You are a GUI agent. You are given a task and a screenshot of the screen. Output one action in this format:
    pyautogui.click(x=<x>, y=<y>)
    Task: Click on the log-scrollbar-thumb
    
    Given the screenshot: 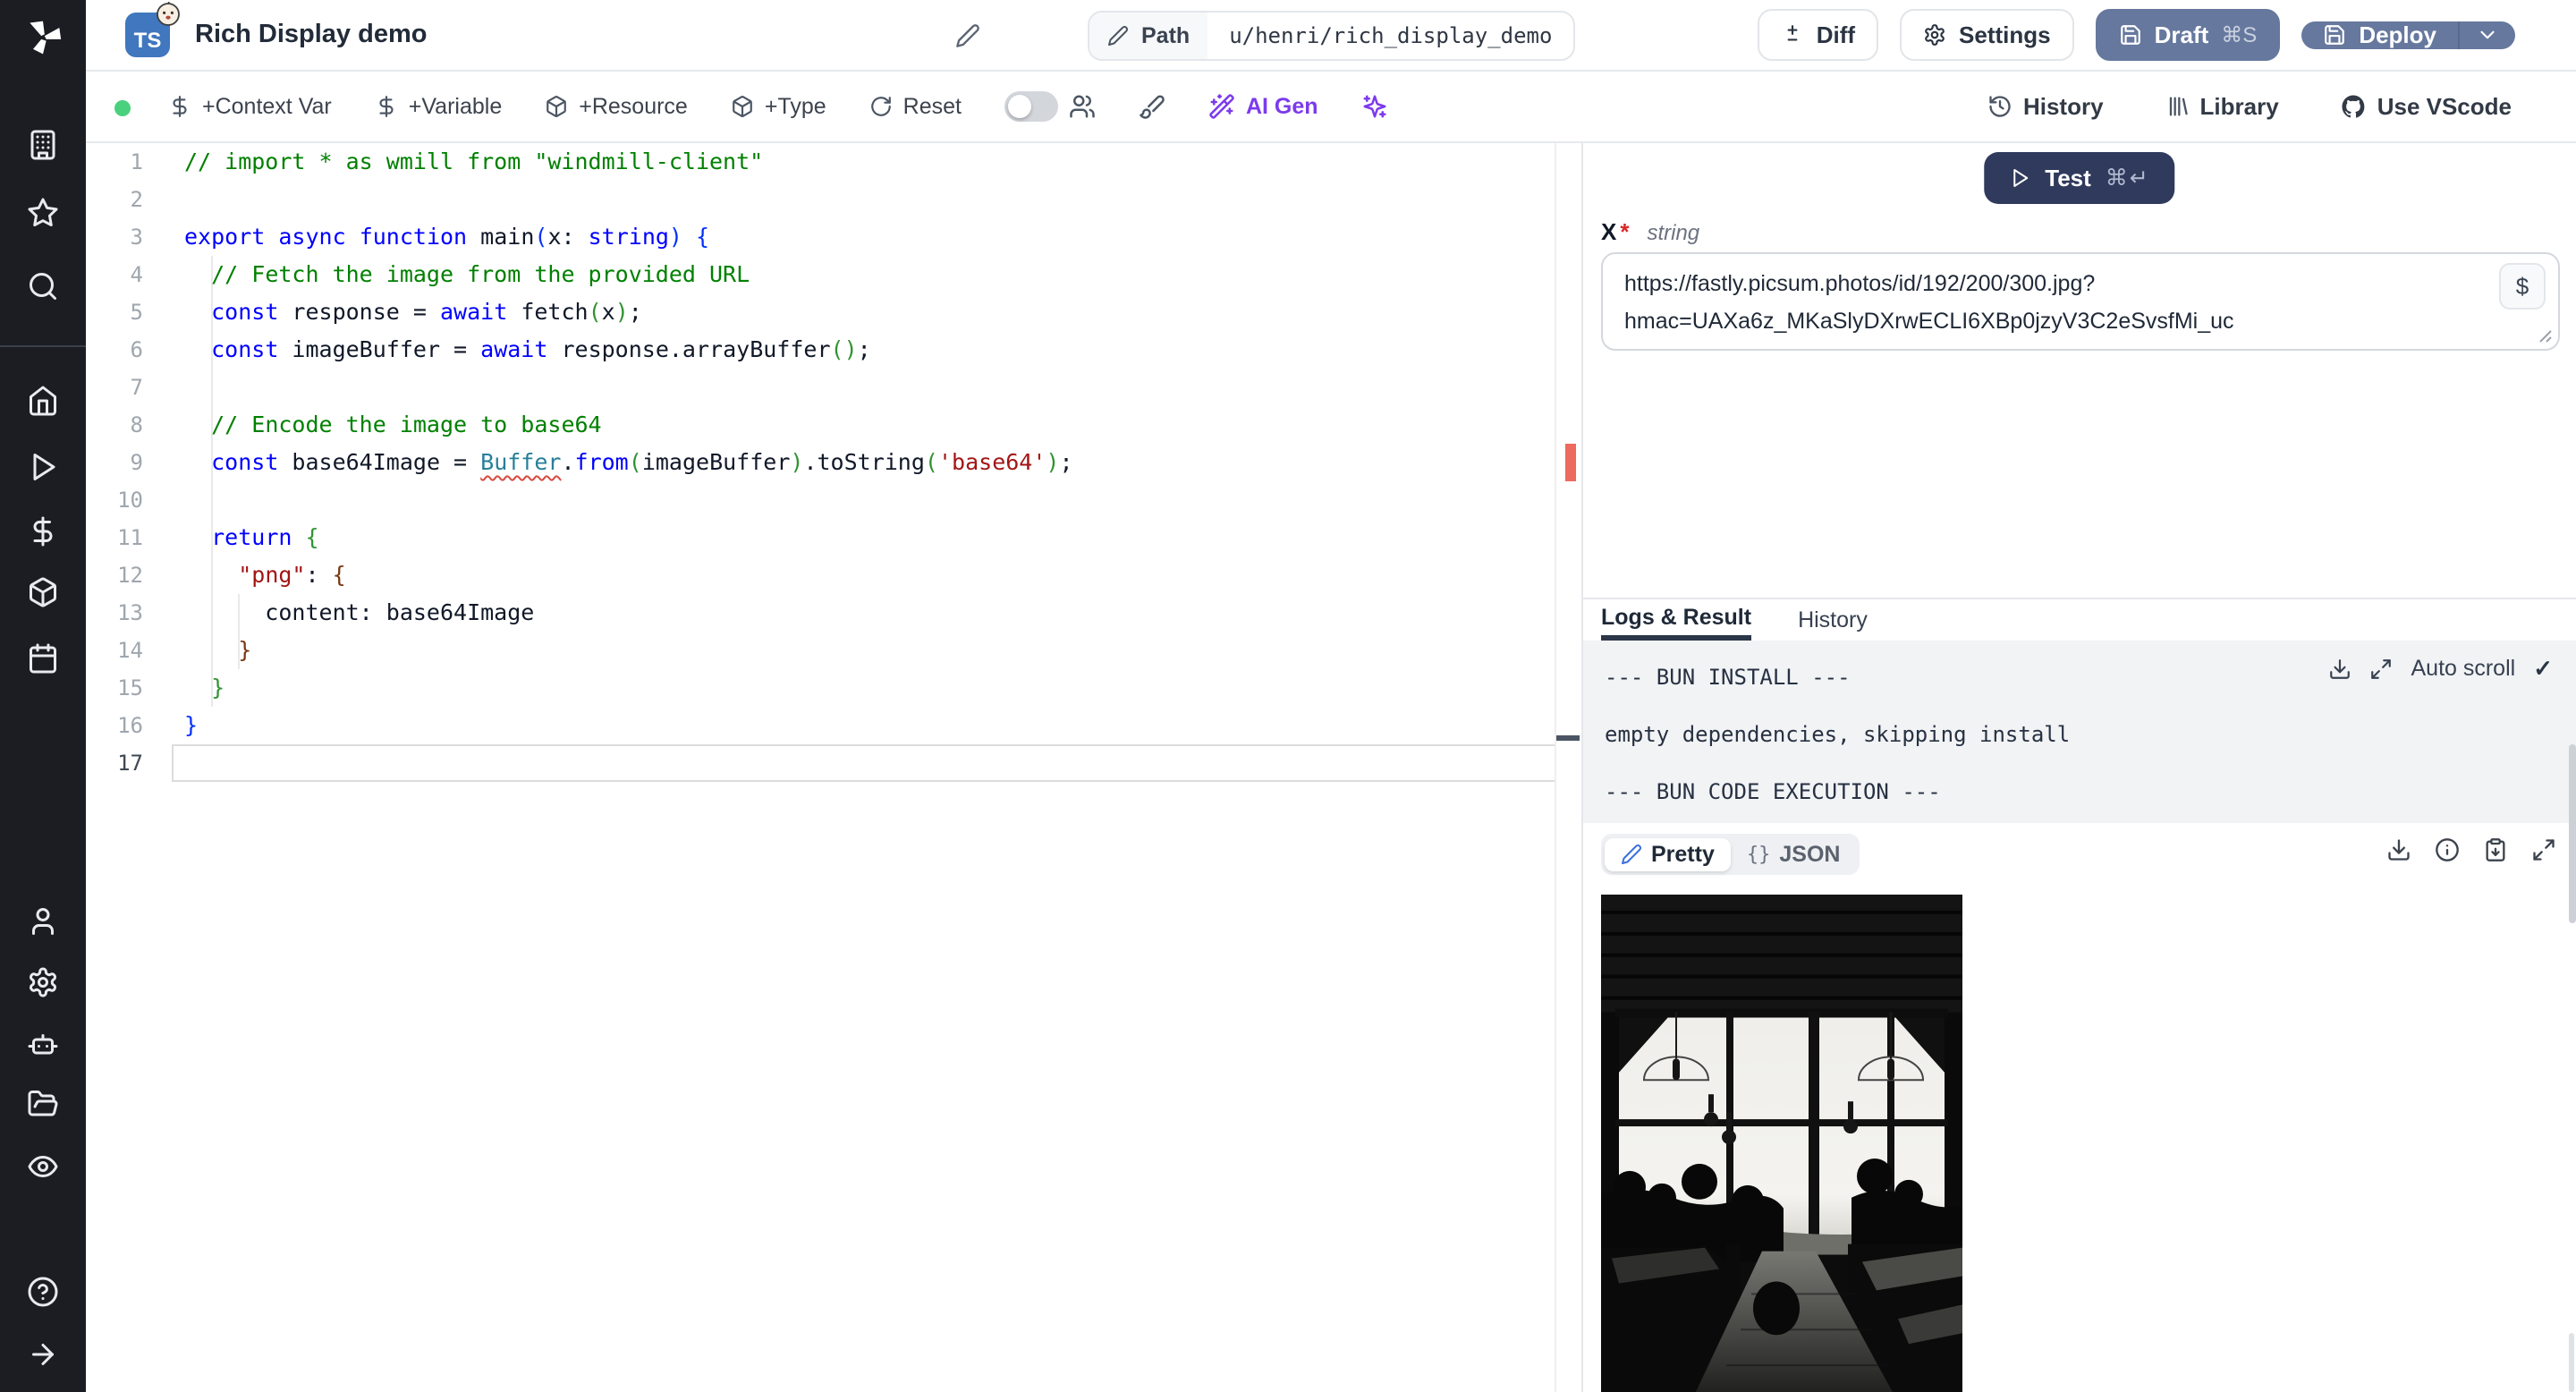 What is the action you would take?
    pyautogui.click(x=2572, y=833)
    